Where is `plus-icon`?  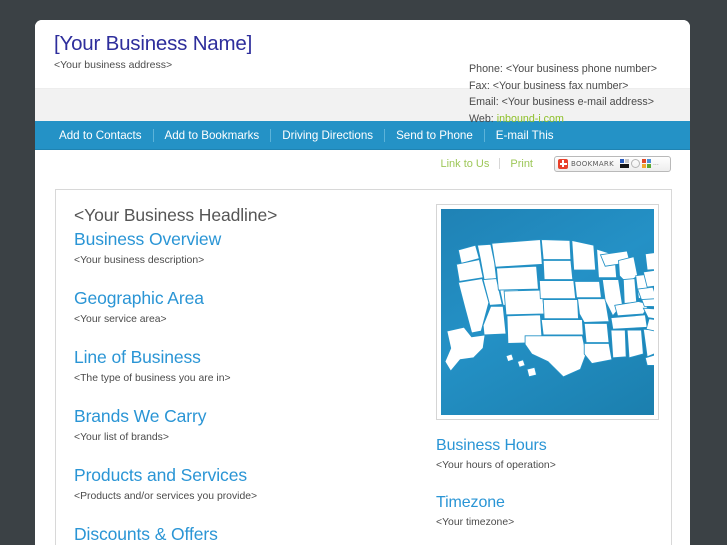 plus-icon is located at coordinates (563, 163).